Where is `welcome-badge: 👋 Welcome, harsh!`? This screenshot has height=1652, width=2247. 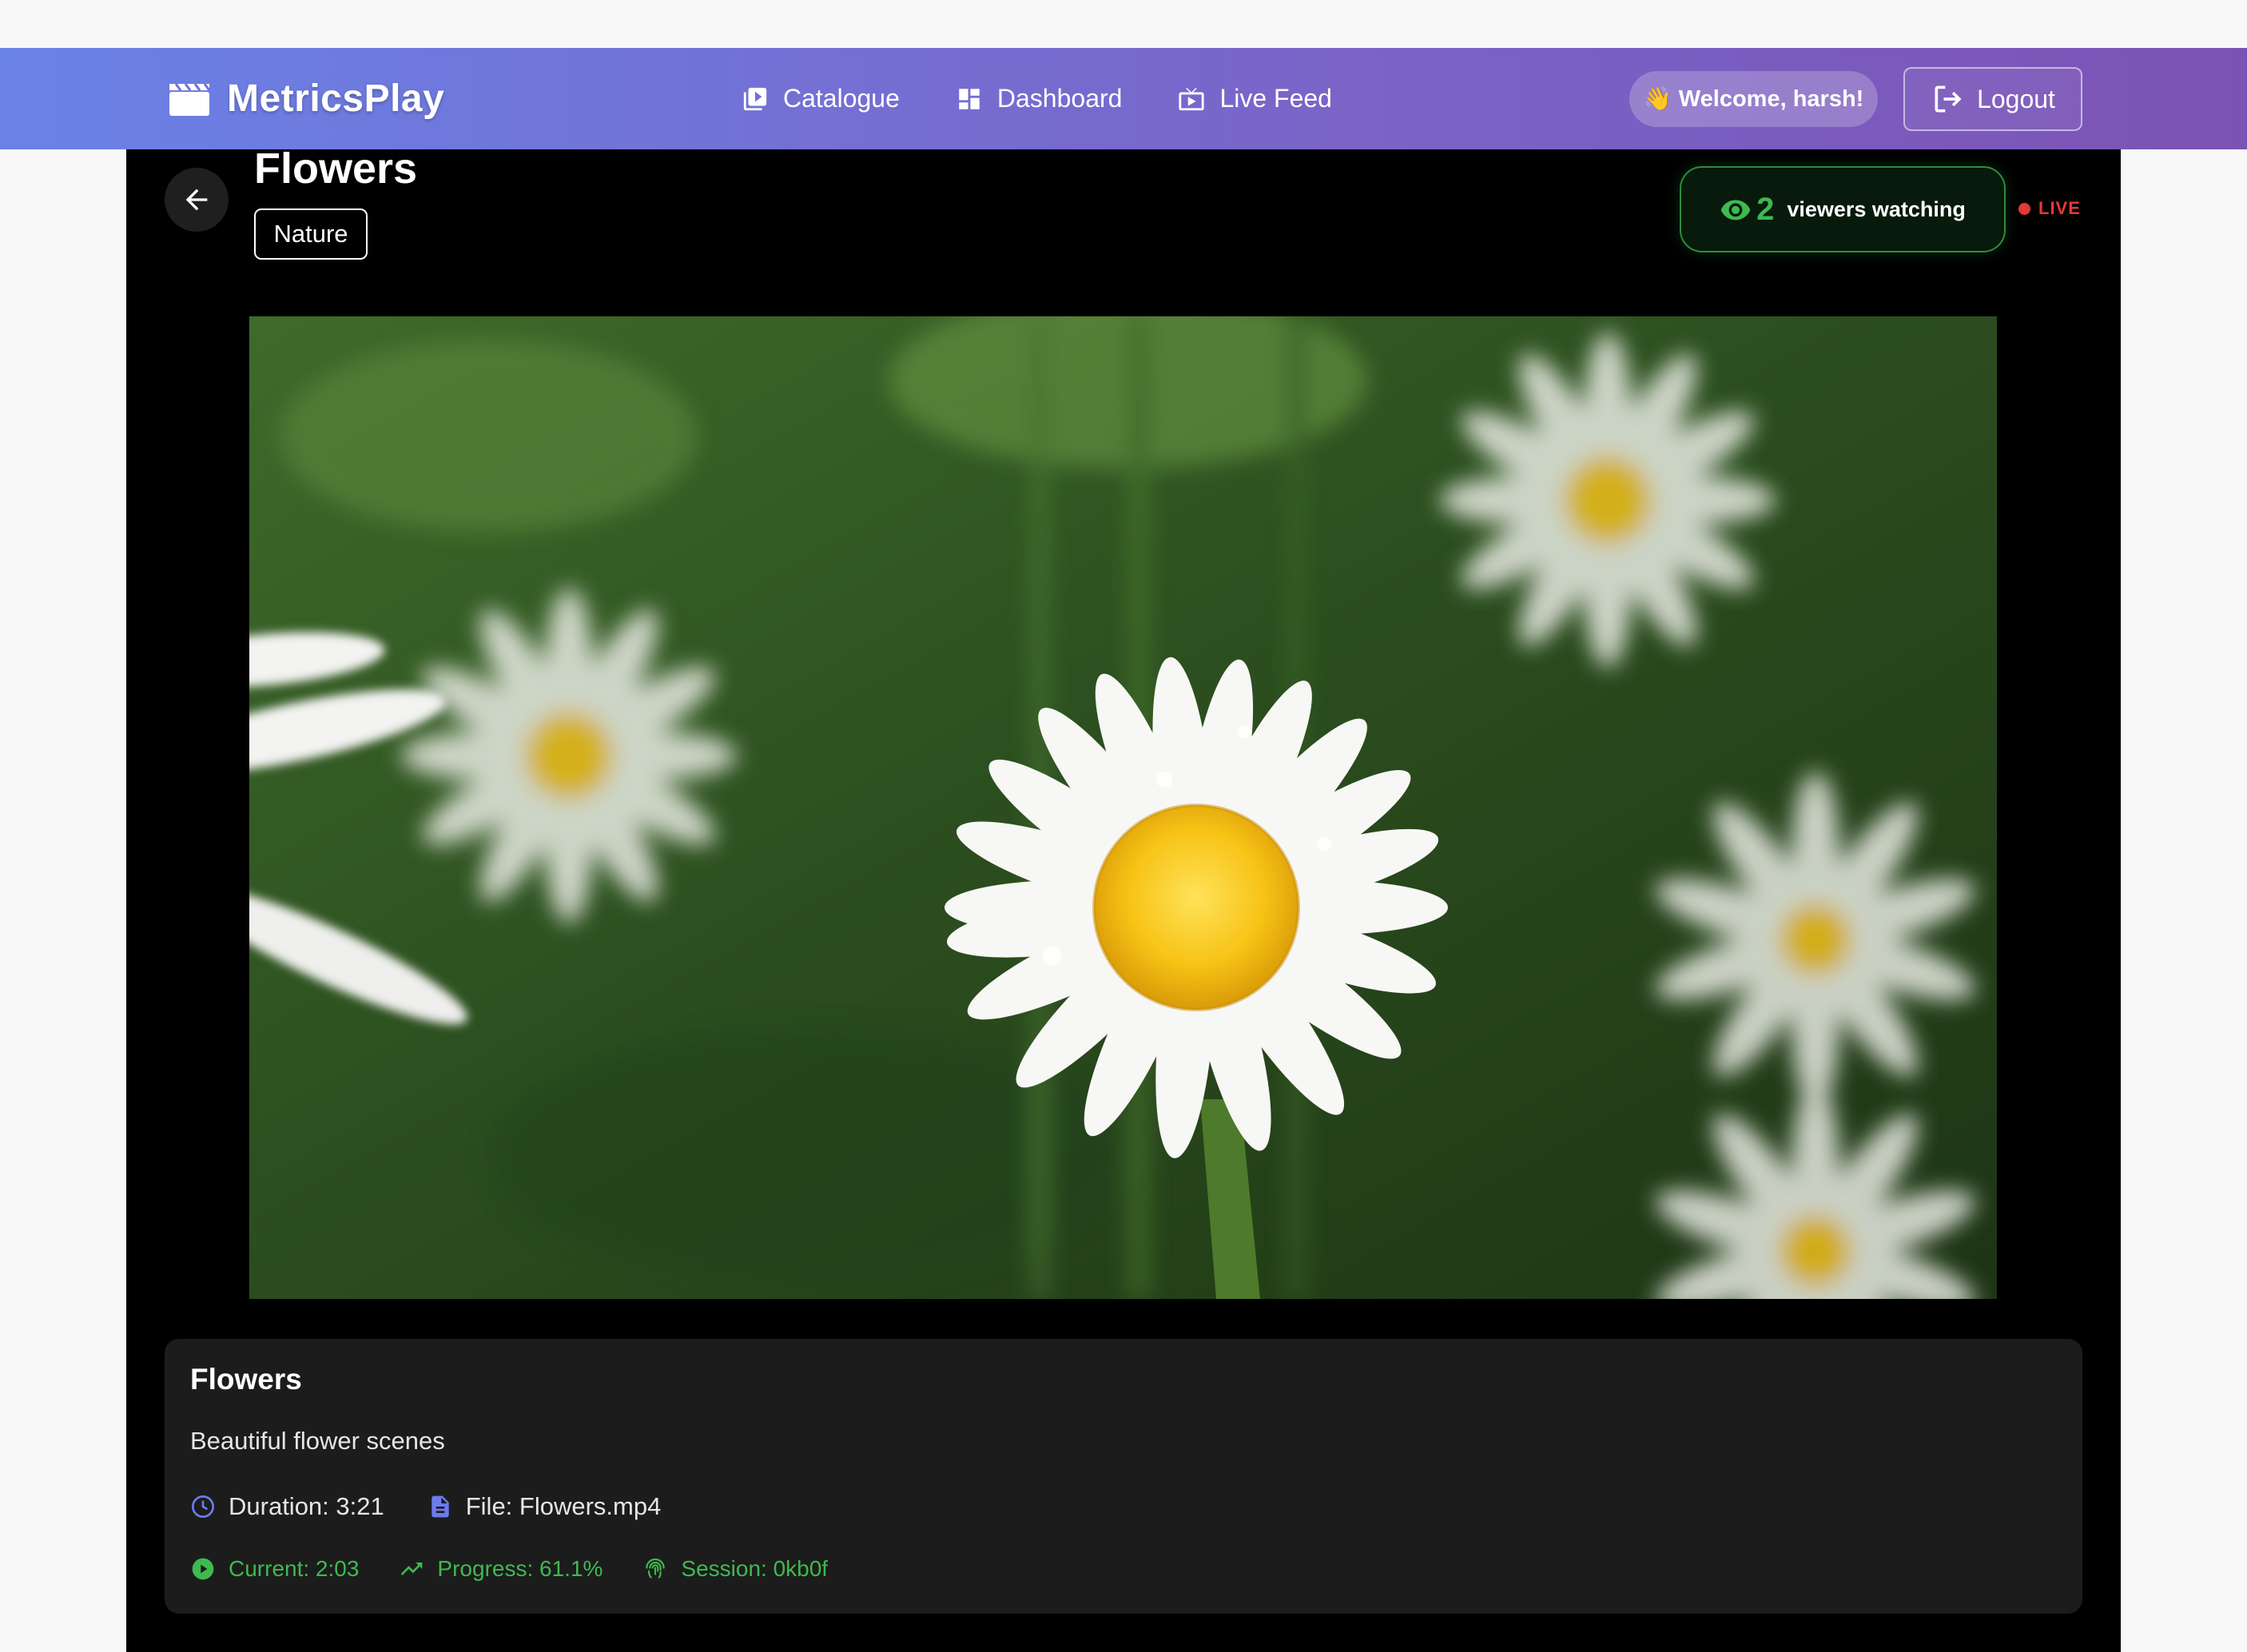
welcome-badge: 👋 Welcome, harsh! is located at coordinates (1753, 99).